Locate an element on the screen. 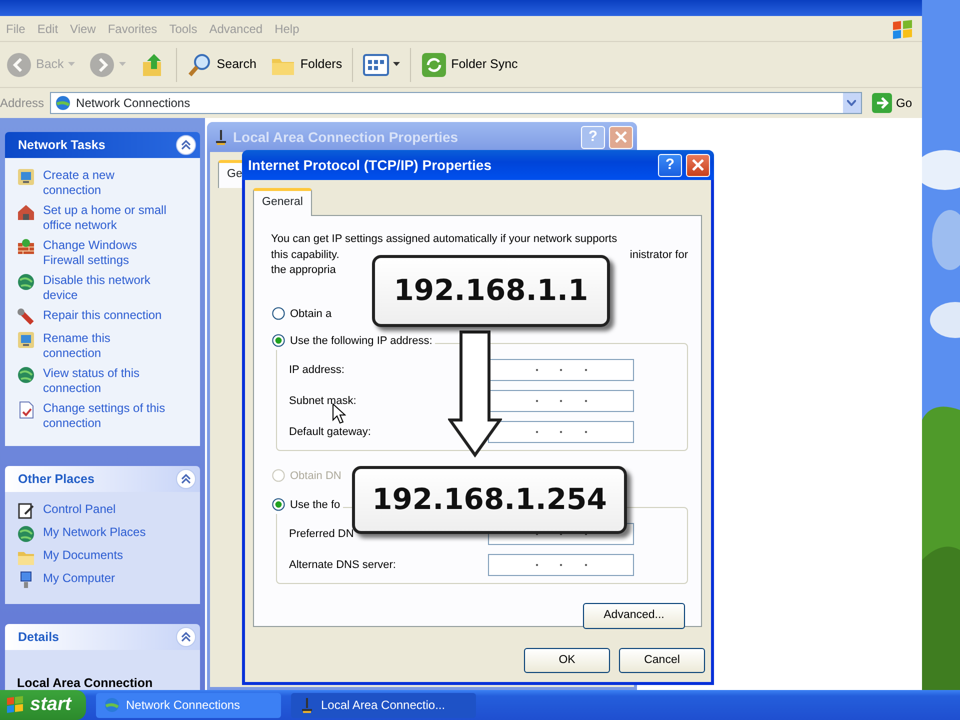 This screenshot has width=960, height=720. intro-text: the appropria is located at coordinates (303, 270).